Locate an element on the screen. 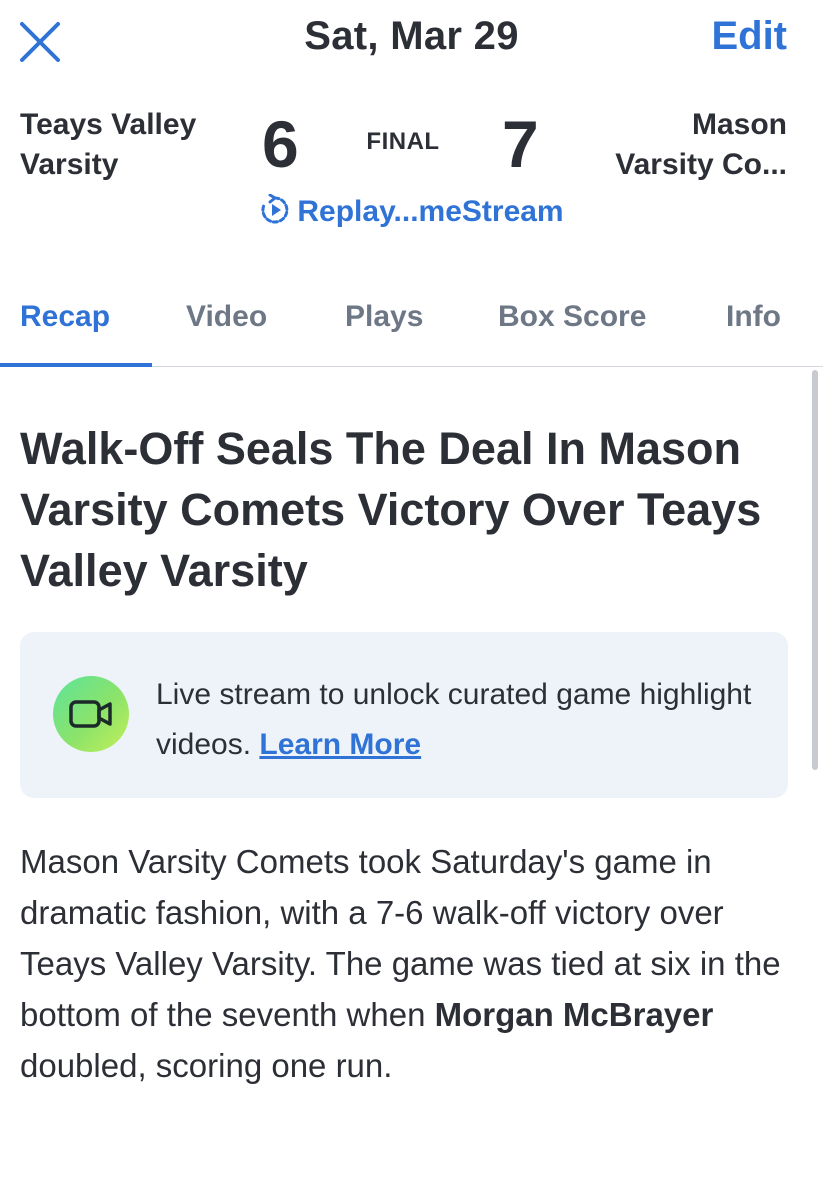  home-team-name-line2: Varsity is located at coordinates (69, 164).